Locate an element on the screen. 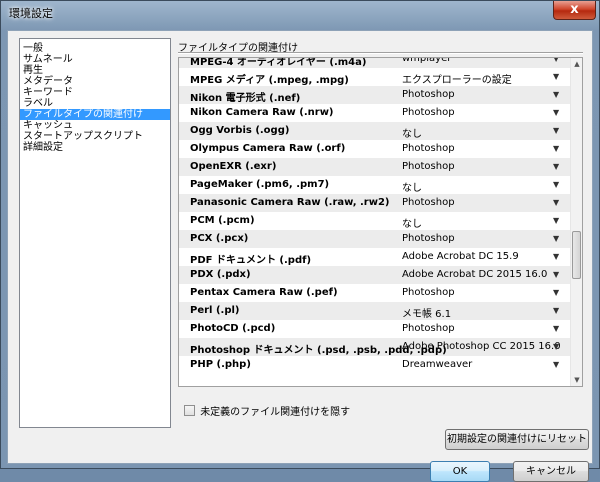 The width and height of the screenshot is (600, 482). file-type-label: PHP (.php) is located at coordinates (220, 364).